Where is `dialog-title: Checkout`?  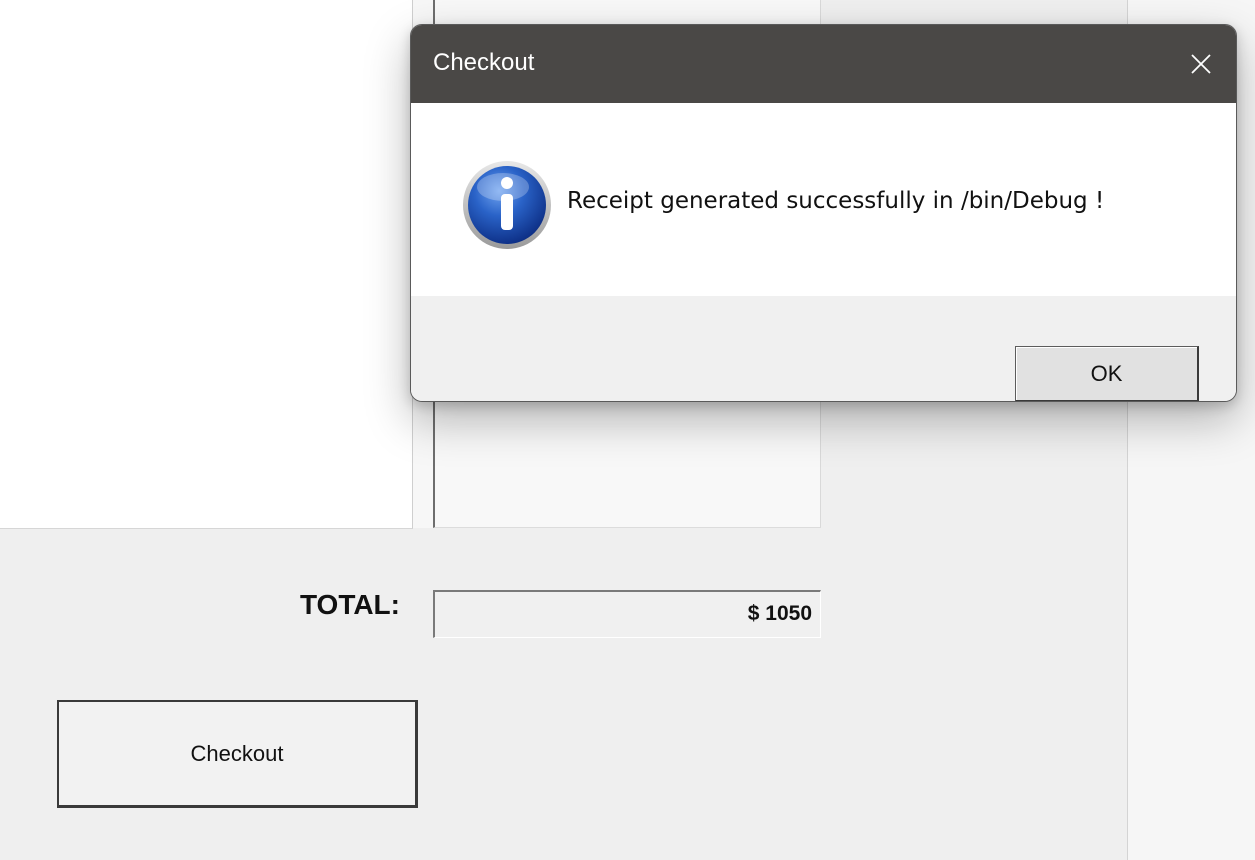
dialog-title: Checkout is located at coordinates (484, 62).